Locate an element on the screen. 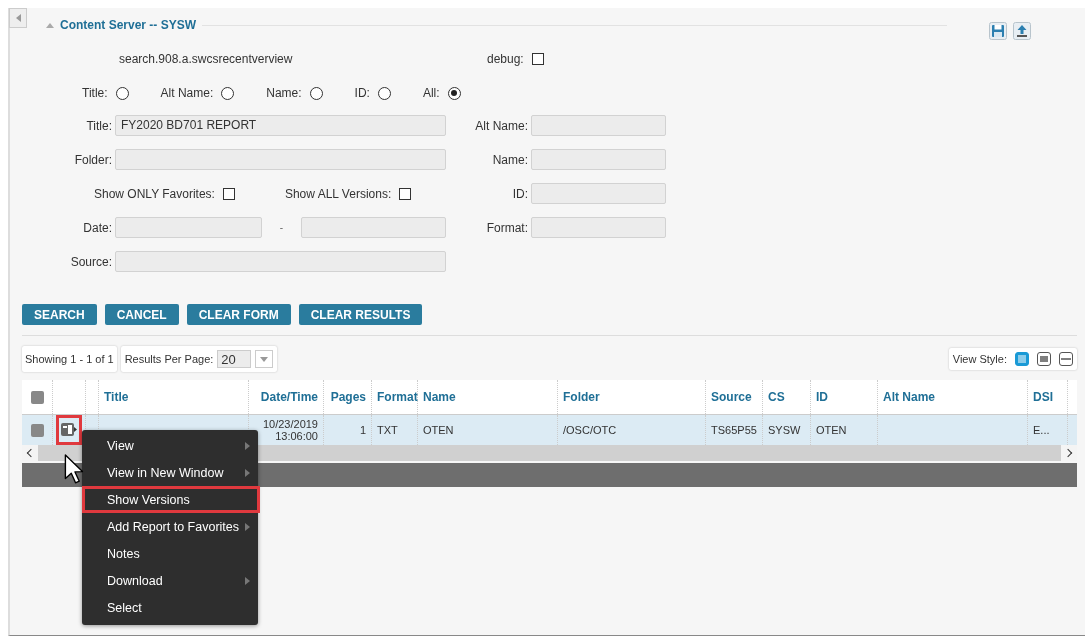 This screenshot has width=1089, height=640. radio-label: Name: is located at coordinates (284, 93).